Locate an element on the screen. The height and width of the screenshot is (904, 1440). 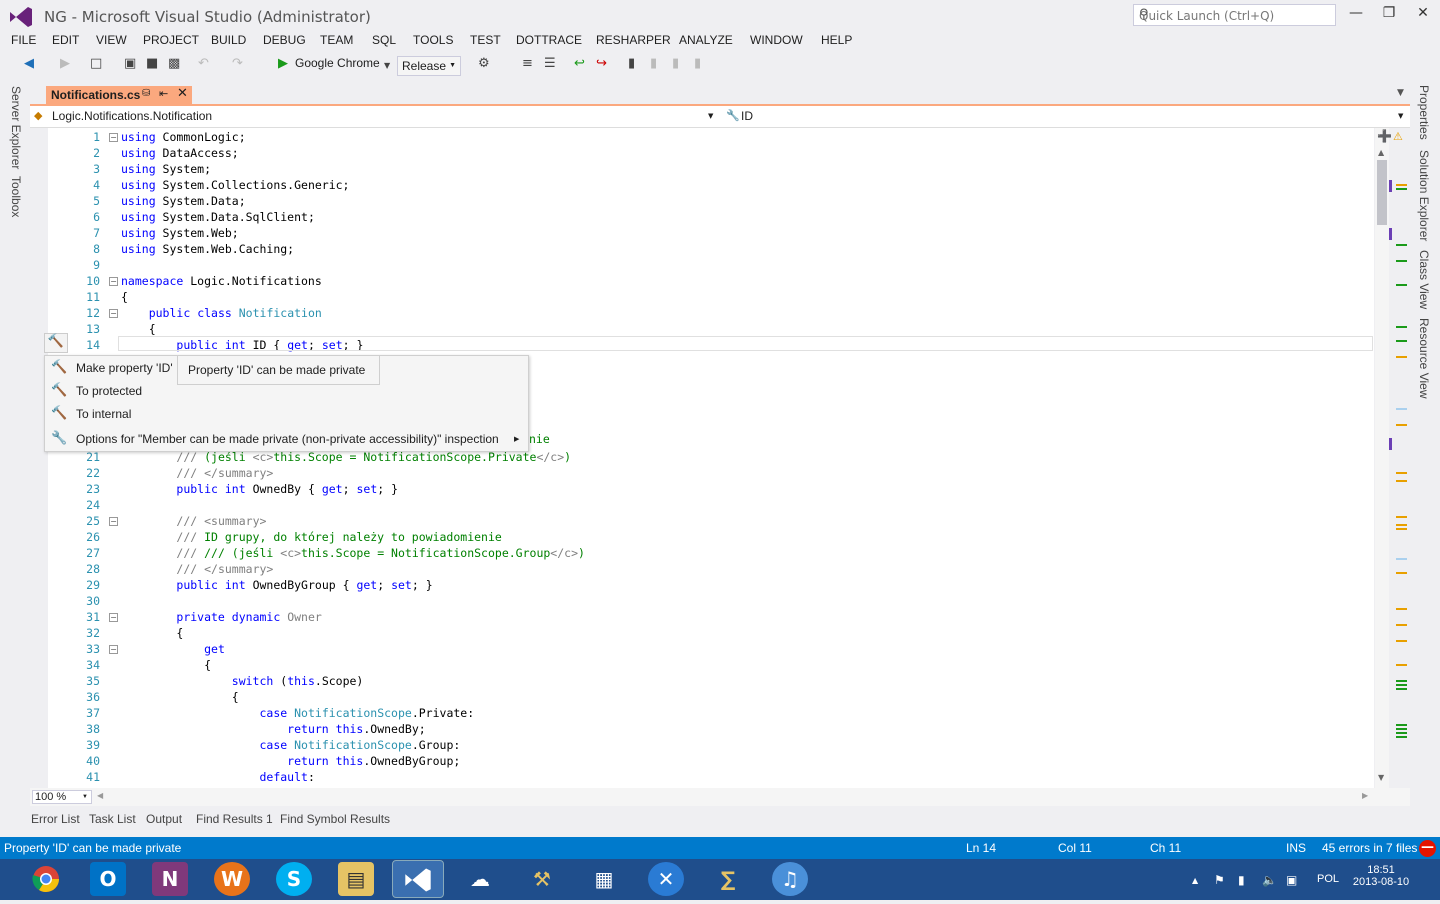
code-line: using DataAccess; is located at coordinates (180, 153).